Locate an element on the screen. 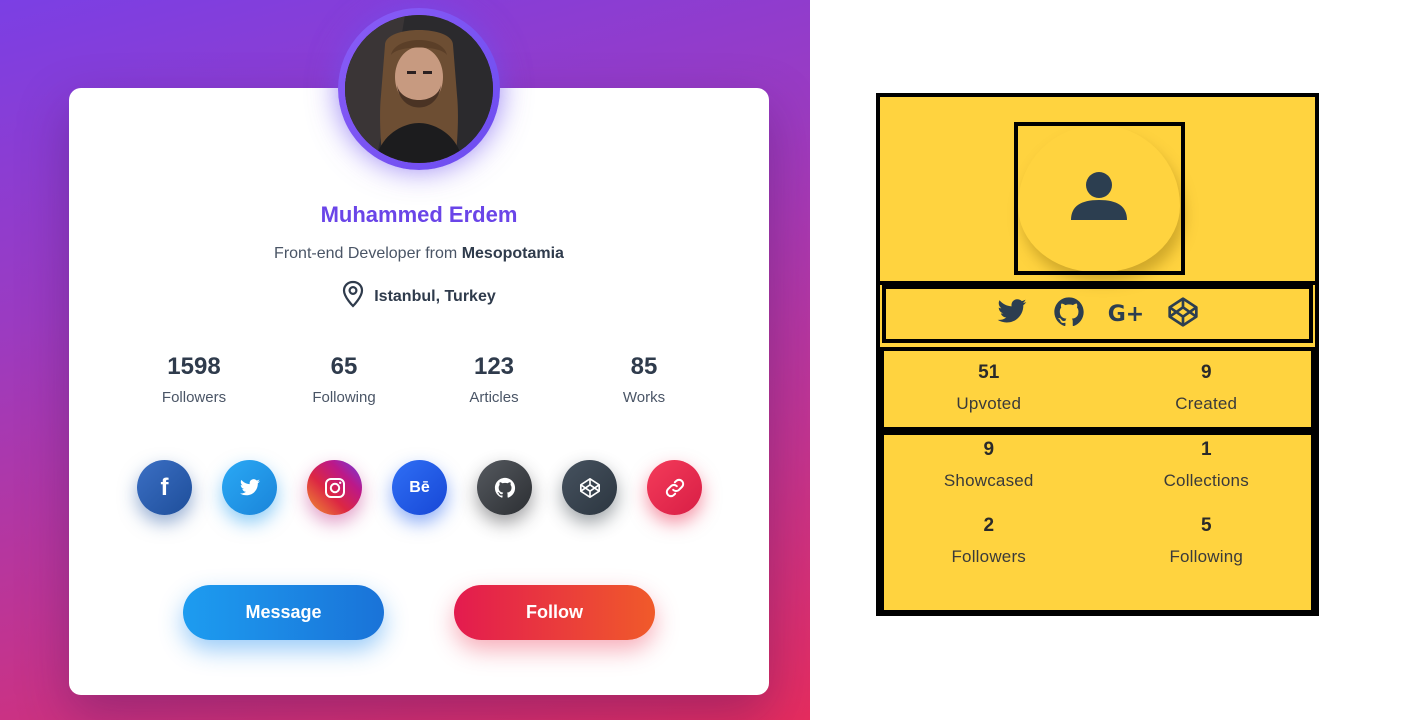 This screenshot has width=1409, height=720. yellow-stats-row-3: 2 Followers 5 Following is located at coordinates (1097, 541).